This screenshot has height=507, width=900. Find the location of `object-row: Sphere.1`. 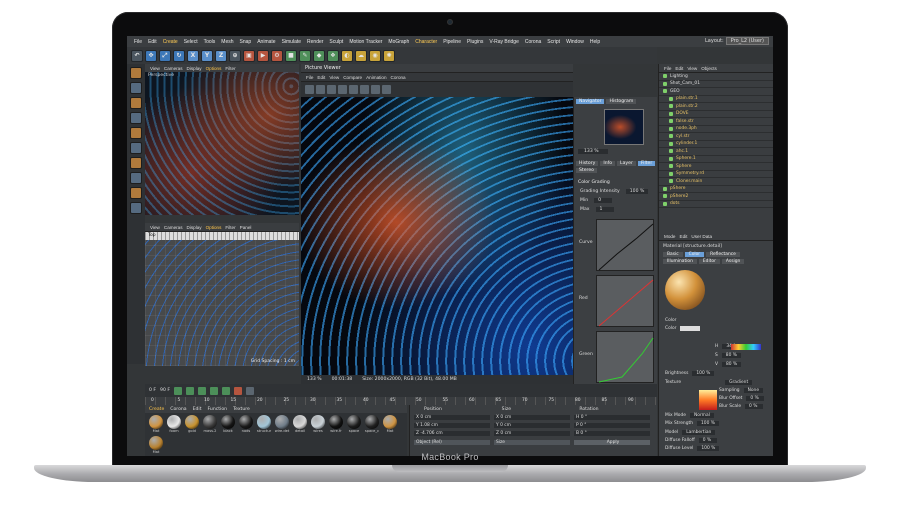

object-row: Sphere.1 is located at coordinates (716, 159).